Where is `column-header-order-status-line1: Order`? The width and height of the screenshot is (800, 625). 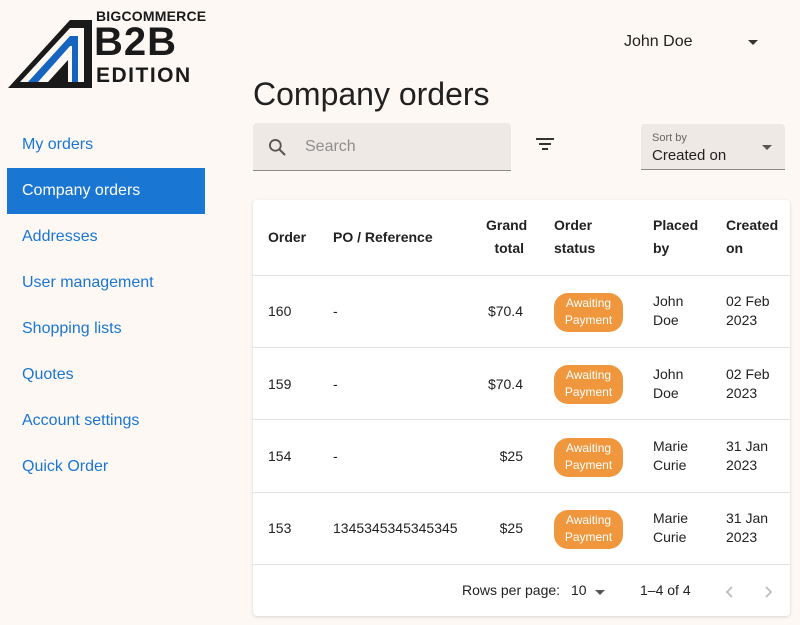 column-header-order-status-line1: Order is located at coordinates (574, 225).